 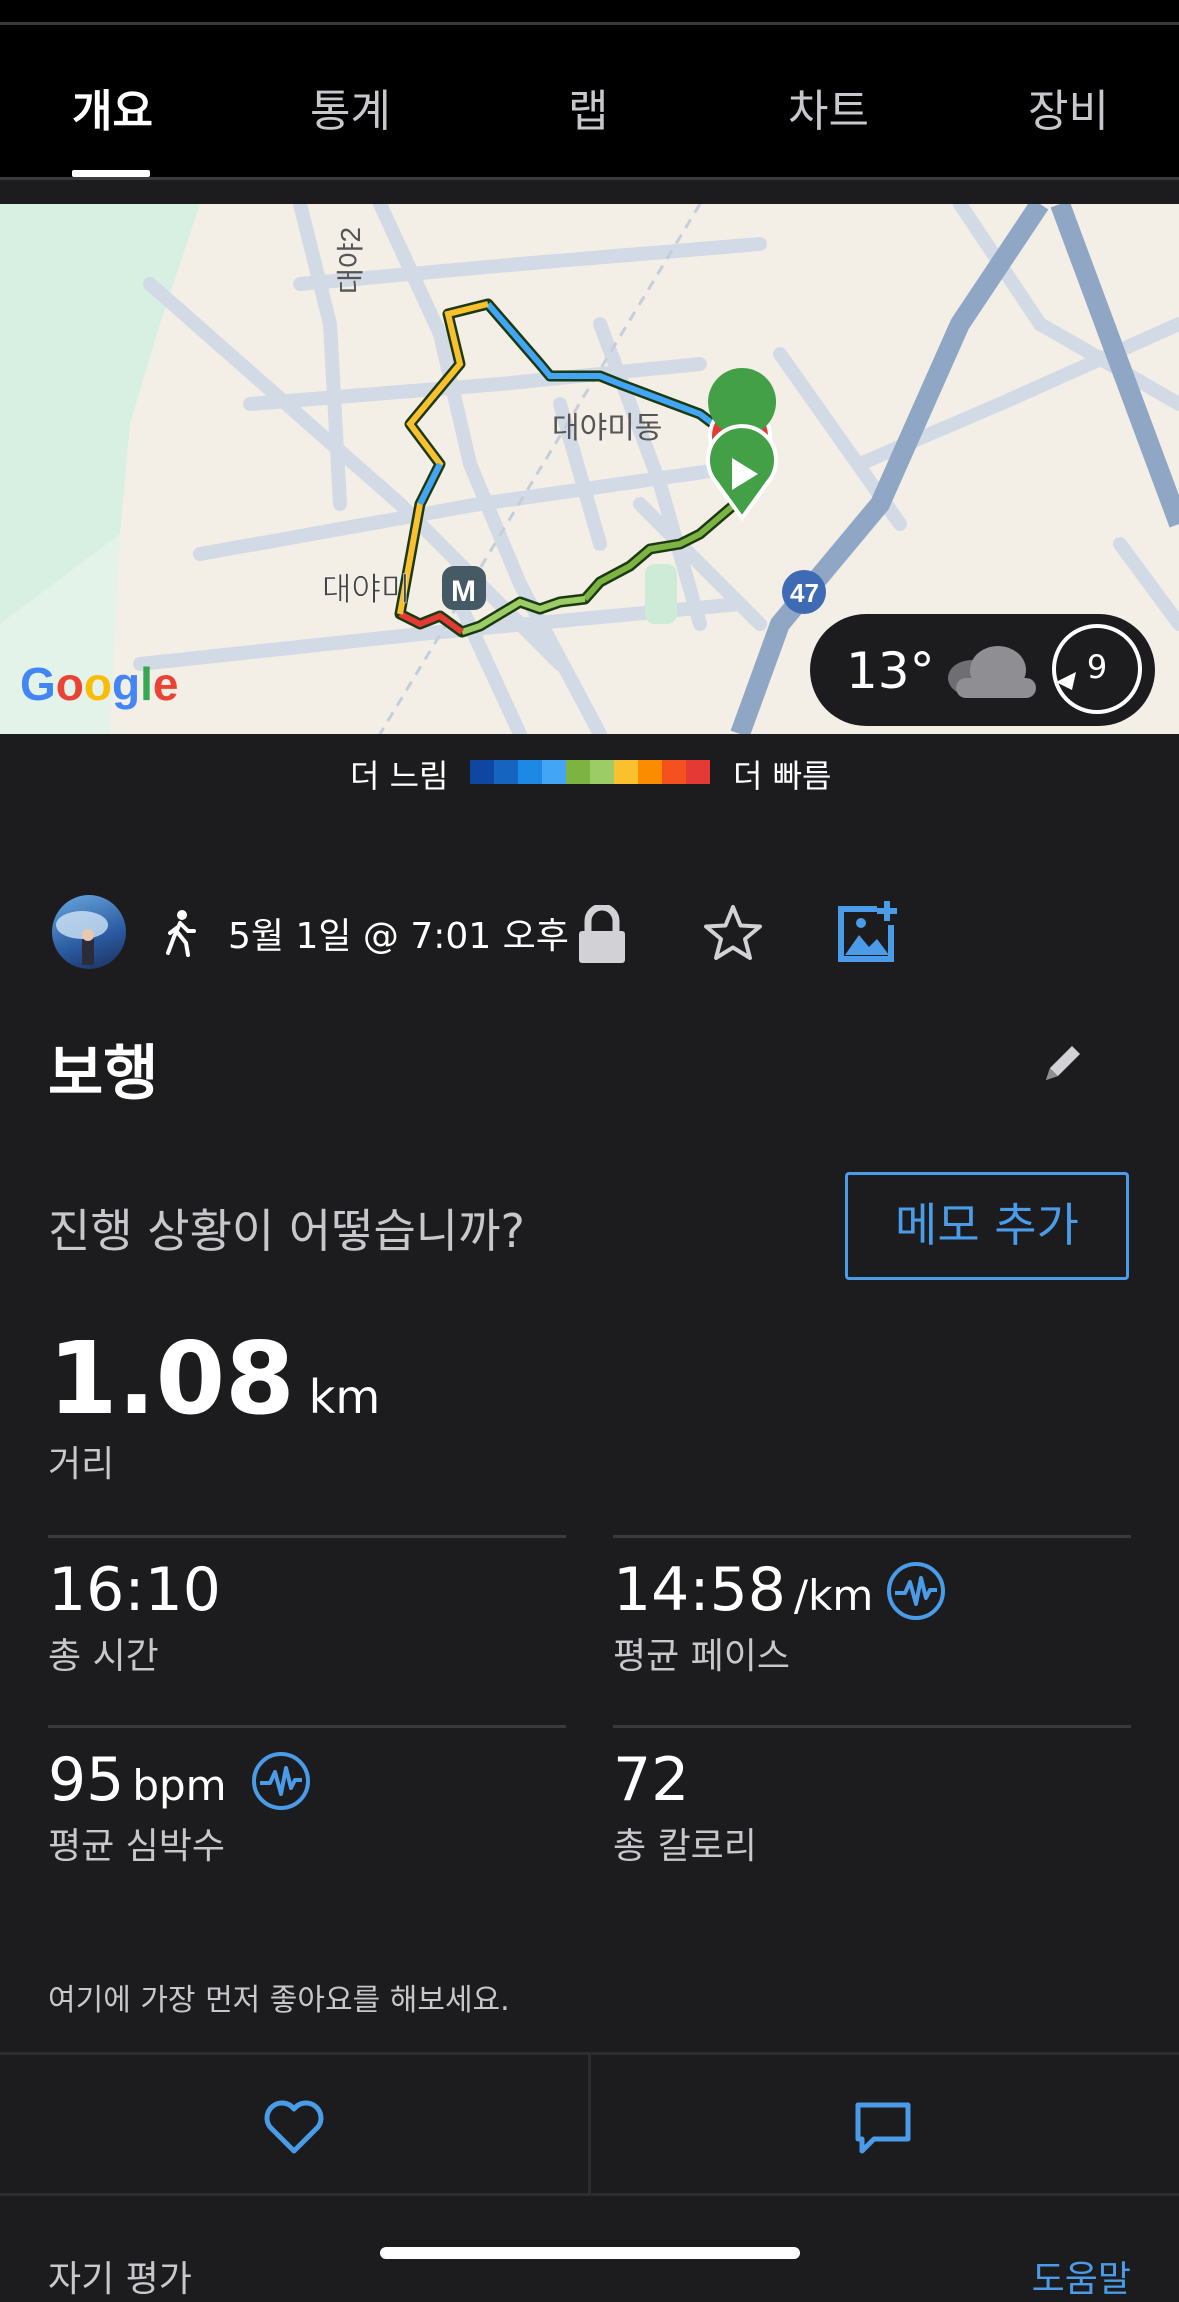 What do you see at coordinates (399, 776) in the screenshot?
I see `legend-slow-label: 더 느림` at bounding box center [399, 776].